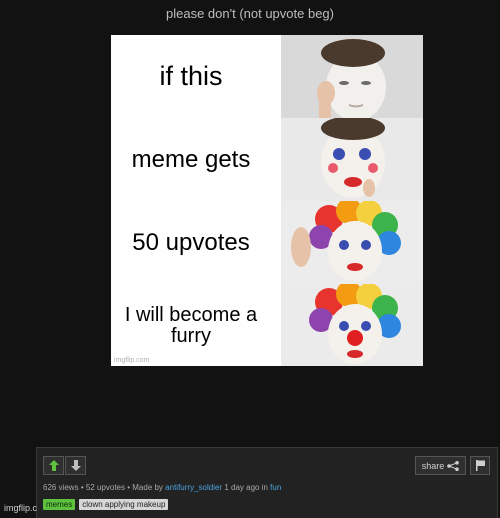 This screenshot has width=500, height=518. I want to click on tag-memes: memes, so click(59, 504).